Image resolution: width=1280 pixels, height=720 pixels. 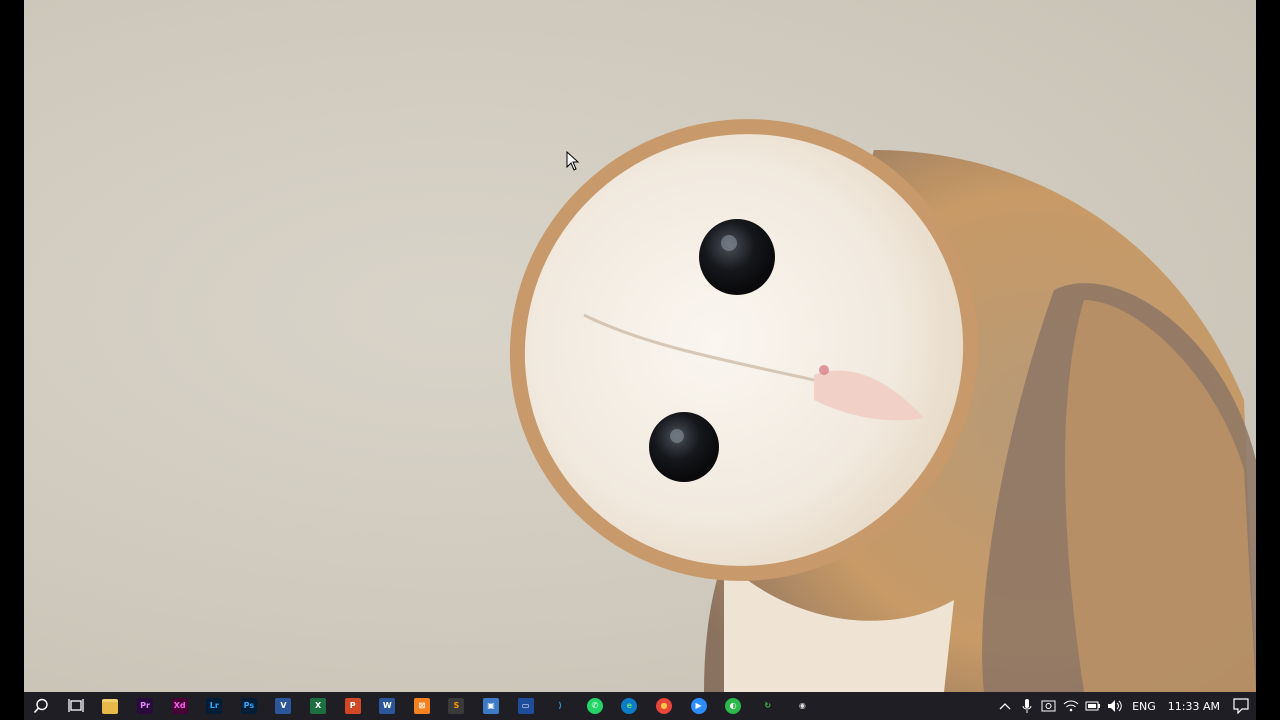 I want to click on chrome-icon: ●, so click(x=663, y=706).